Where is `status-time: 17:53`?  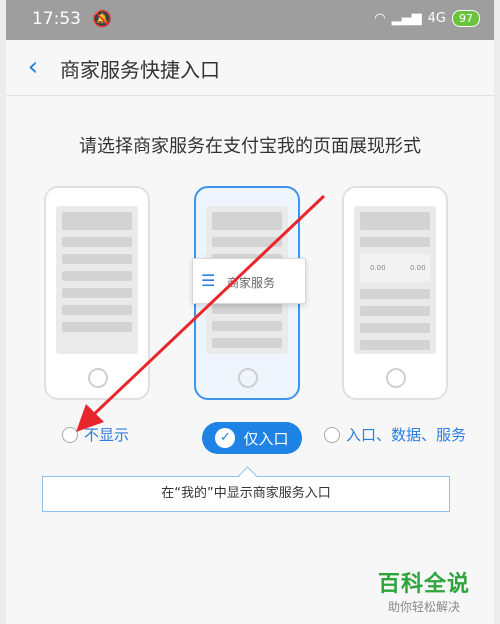
status-time: 17:53 is located at coordinates (56, 19).